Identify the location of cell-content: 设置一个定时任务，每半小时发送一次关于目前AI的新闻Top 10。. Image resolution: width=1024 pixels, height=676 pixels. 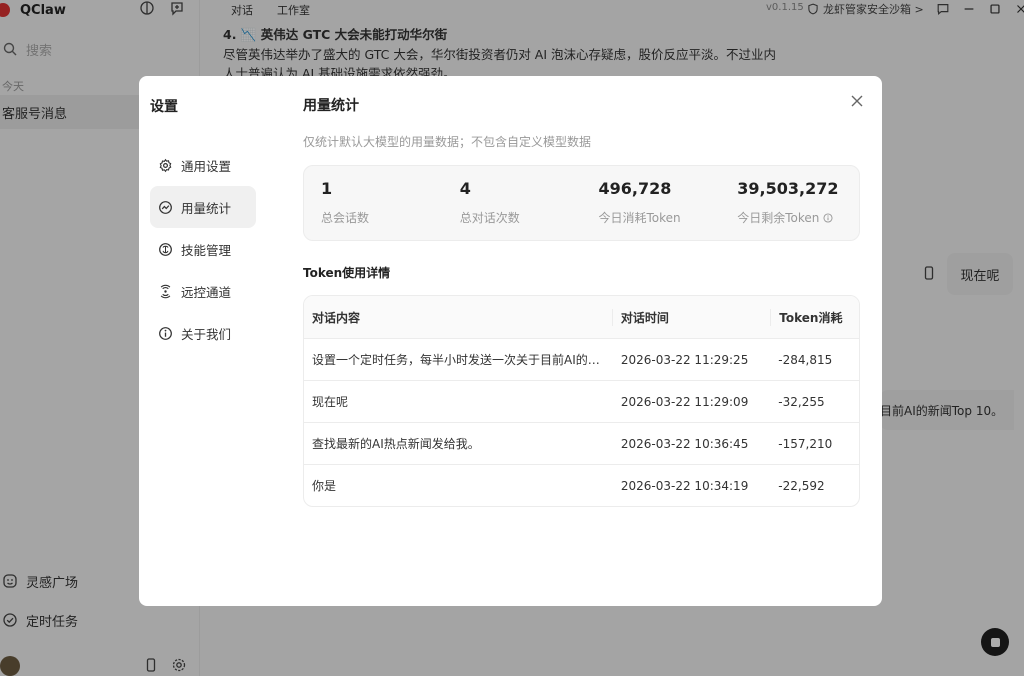
(462, 360).